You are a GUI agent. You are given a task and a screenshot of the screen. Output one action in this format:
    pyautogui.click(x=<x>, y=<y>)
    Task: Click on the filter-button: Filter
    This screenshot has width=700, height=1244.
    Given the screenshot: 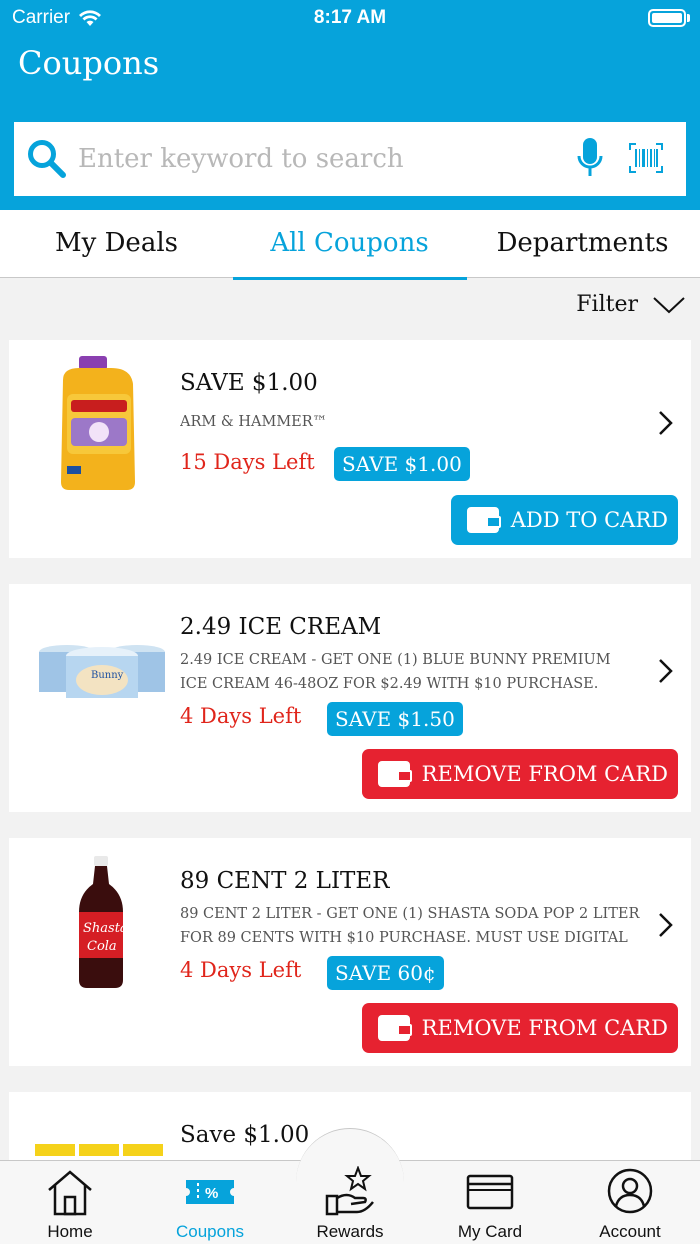 What is the action you would take?
    pyautogui.click(x=631, y=304)
    